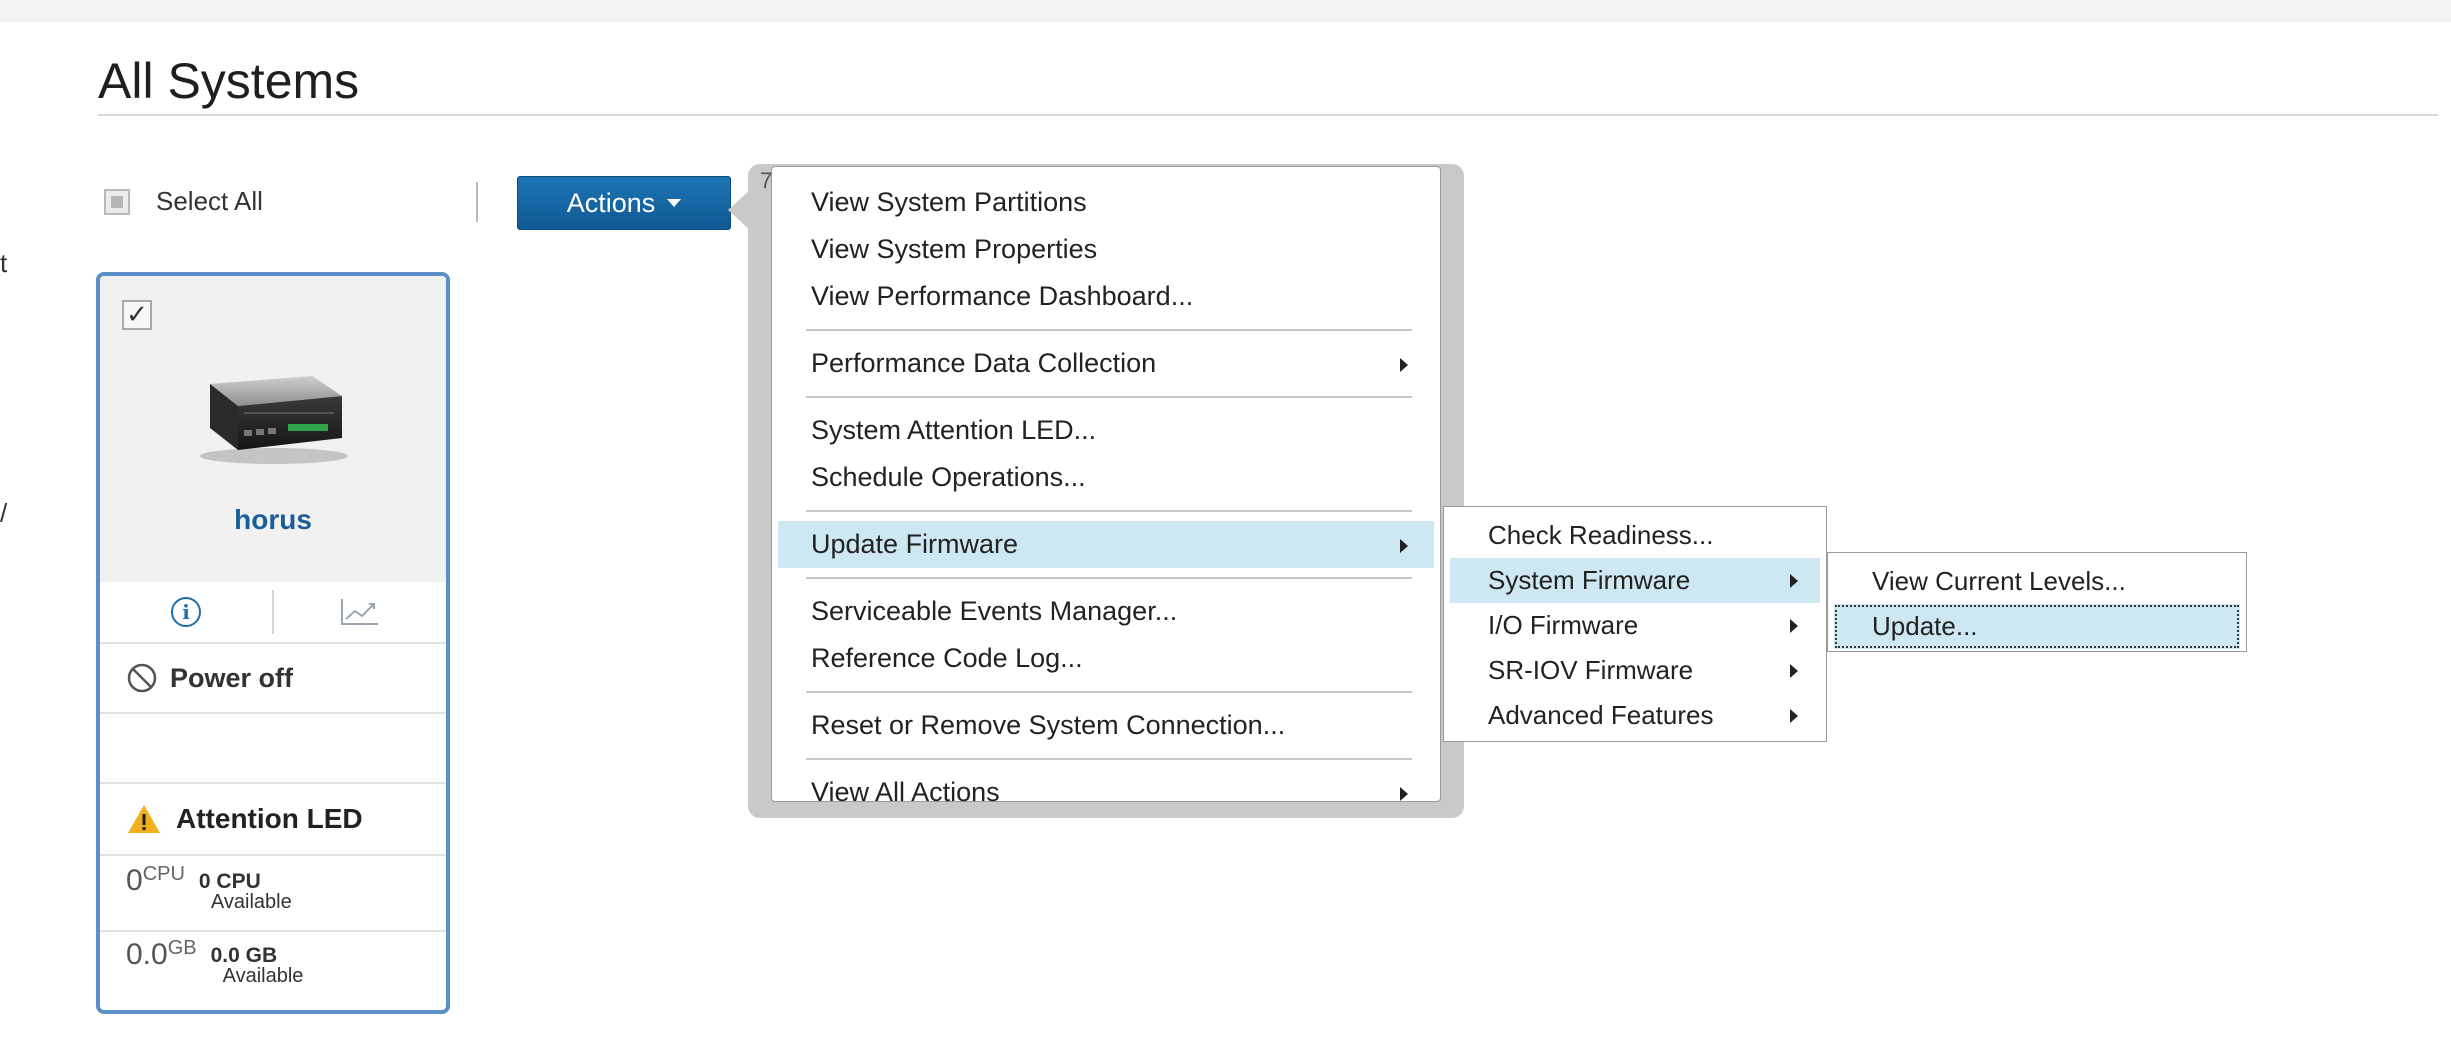  What do you see at coordinates (244, 955) in the screenshot?
I see `memory-available-value: 0.0 GB` at bounding box center [244, 955].